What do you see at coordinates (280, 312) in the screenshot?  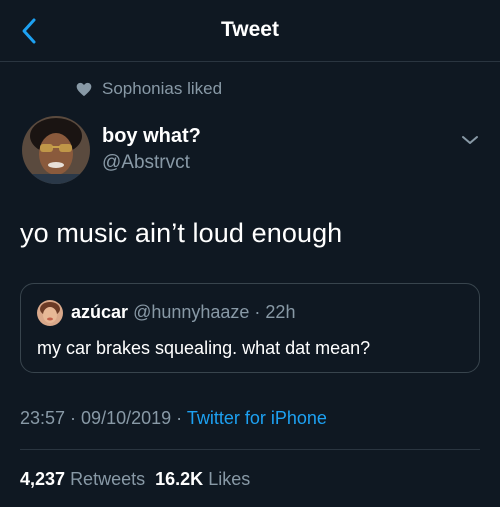 I see `quote-time: 22h` at bounding box center [280, 312].